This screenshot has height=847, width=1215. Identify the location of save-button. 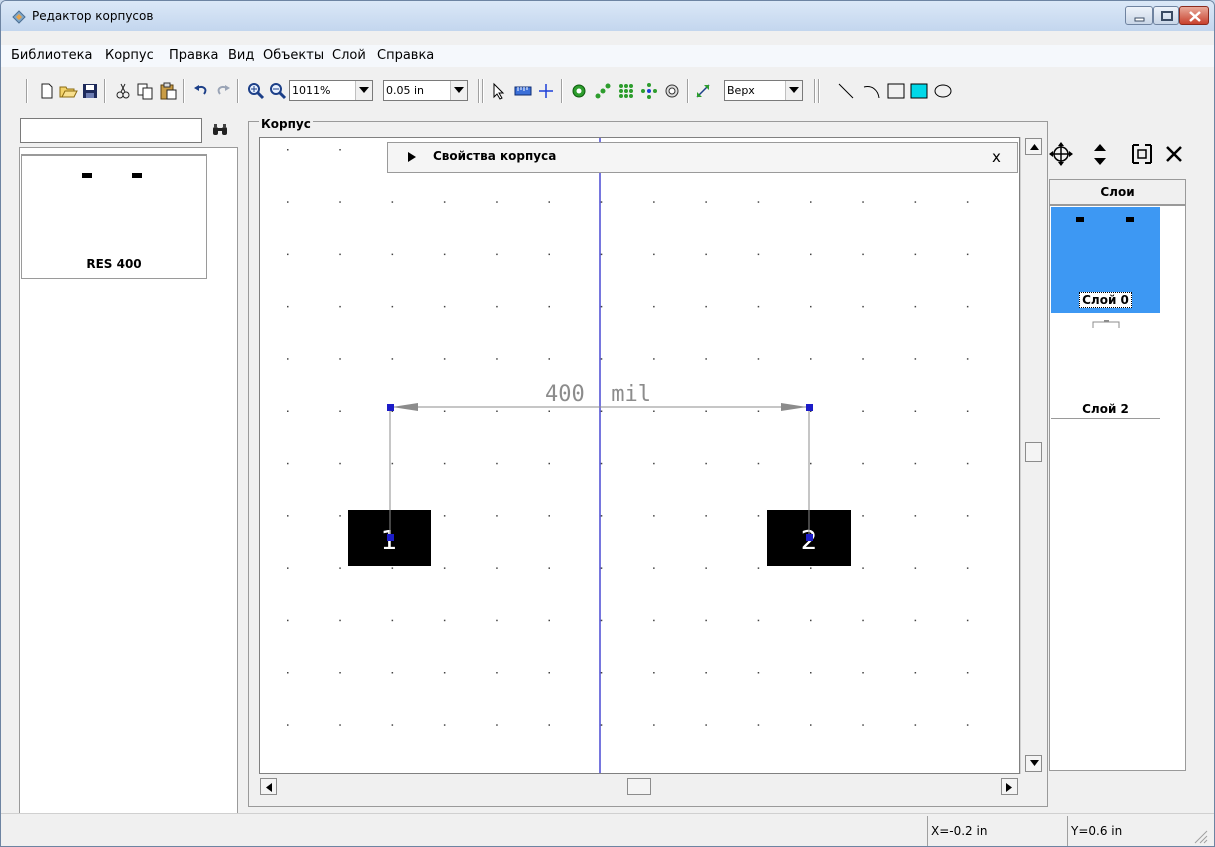
(90, 91).